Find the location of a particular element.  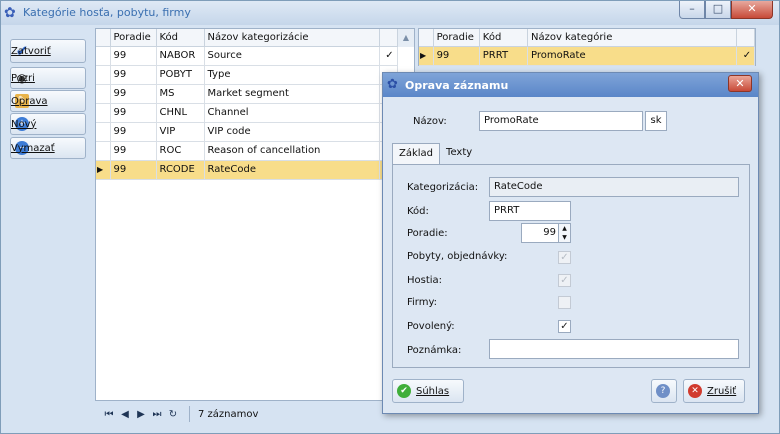

scroll-up-icon: ▲ is located at coordinates (405, 38).